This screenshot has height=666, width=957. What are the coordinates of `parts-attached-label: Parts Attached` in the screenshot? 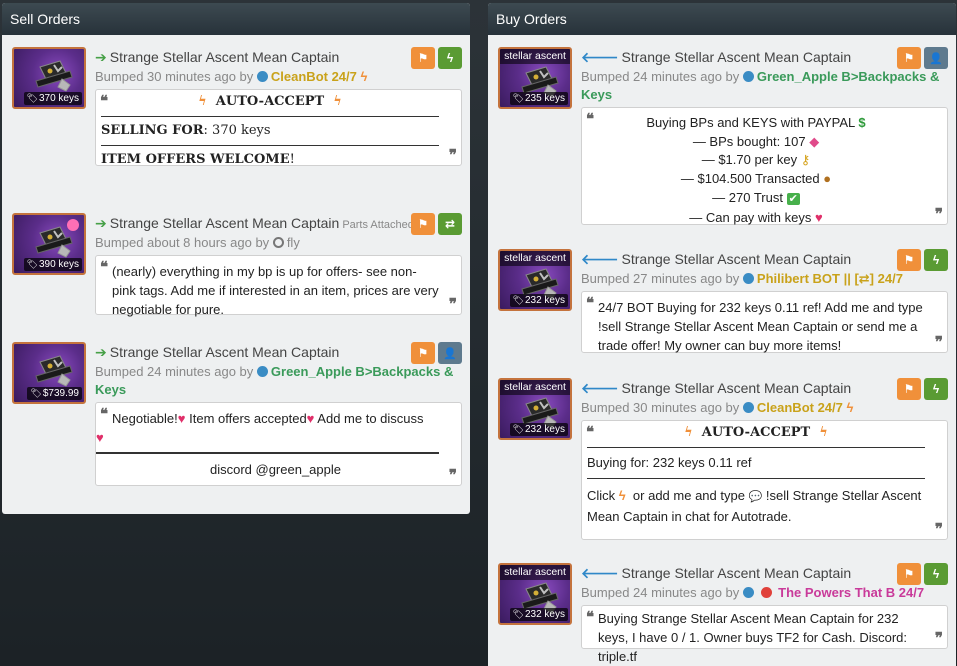 It's located at (378, 225).